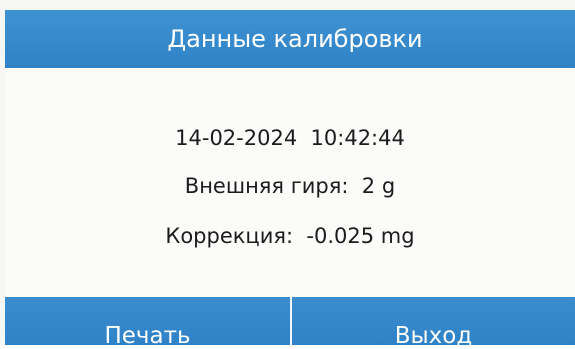  Describe the element at coordinates (290, 138) in the screenshot. I see `calibration-datetime: 14-02-2024 10:42:44` at that location.